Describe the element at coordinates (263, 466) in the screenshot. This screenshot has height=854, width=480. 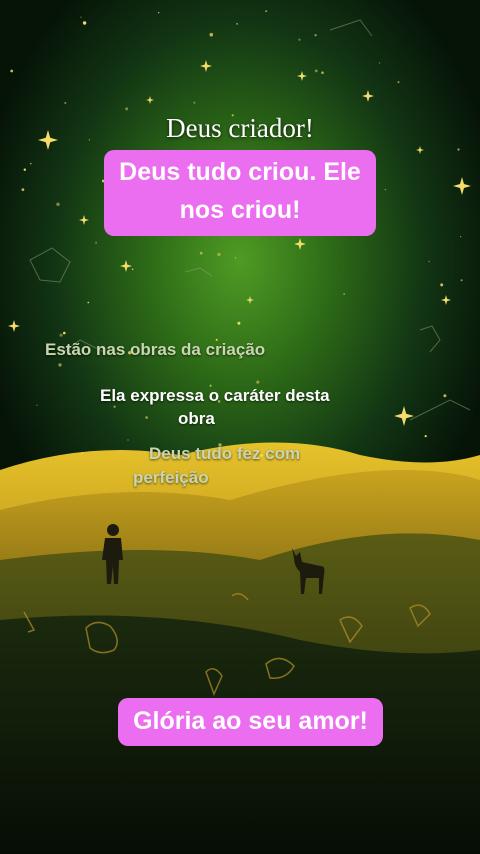
I see `caption-perfection: Deus tudo fez com perfeição` at that location.